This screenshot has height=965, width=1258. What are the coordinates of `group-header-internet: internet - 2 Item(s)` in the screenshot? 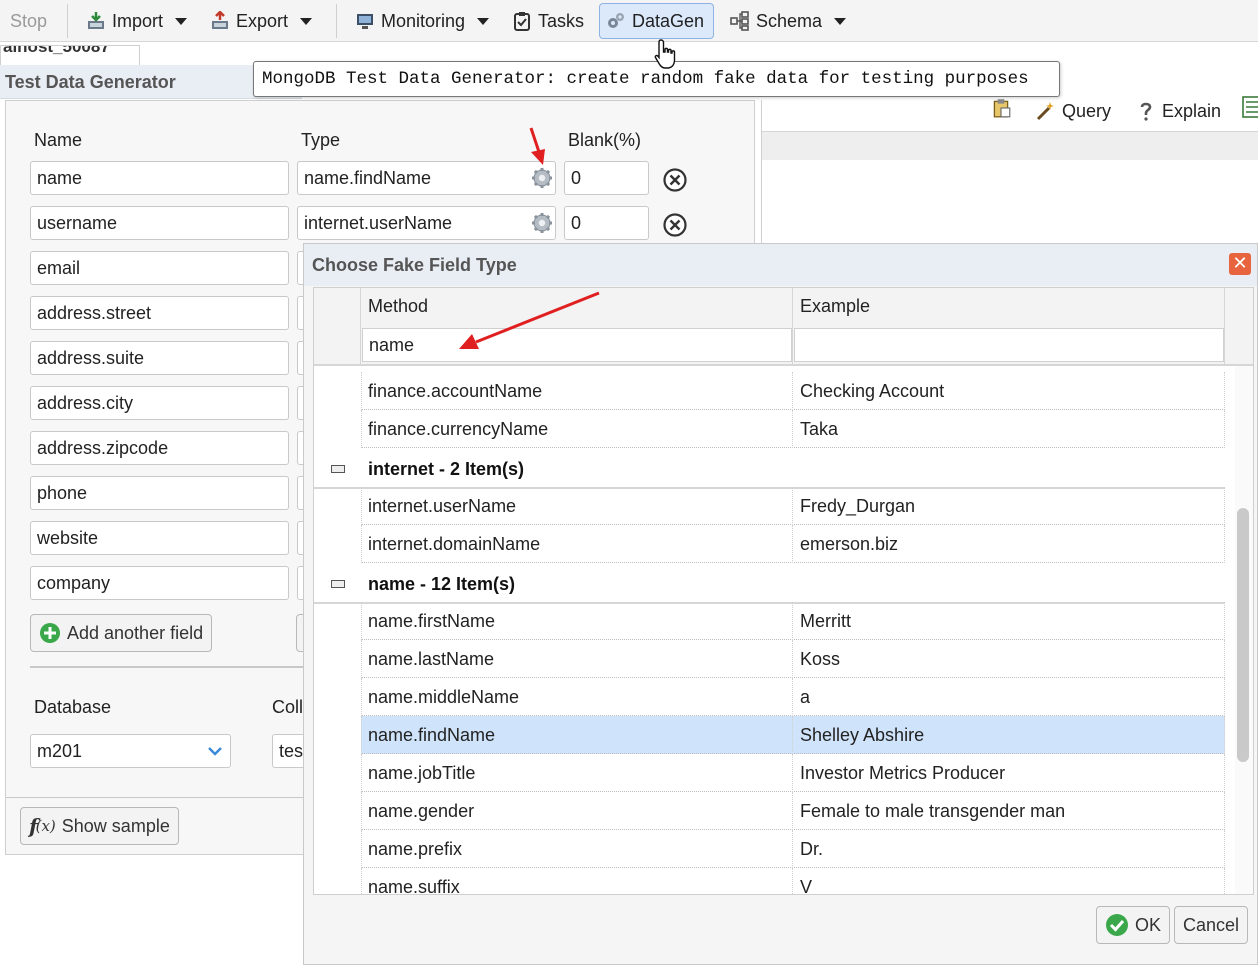 It's located at (769, 469).